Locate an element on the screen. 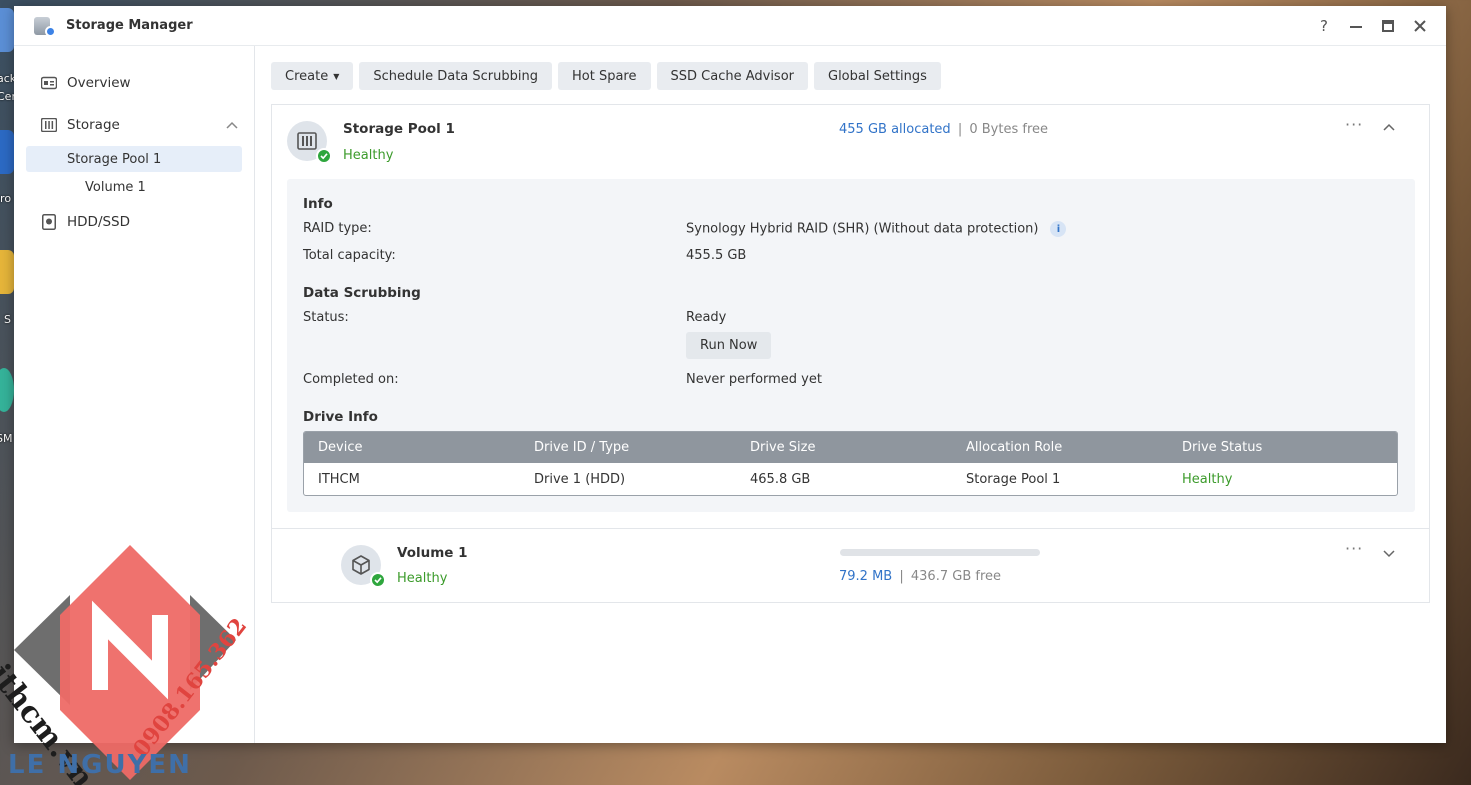  sidebar-item-storage: Storage is located at coordinates (134, 125).